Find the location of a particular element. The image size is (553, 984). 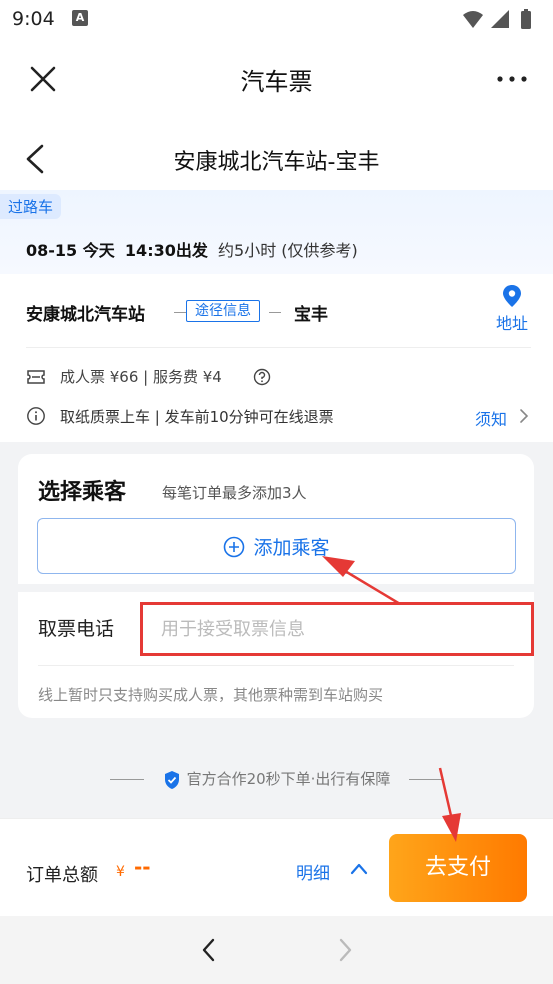

route-header: 安康城北汽车站-宝丰 is located at coordinates (276, 157).